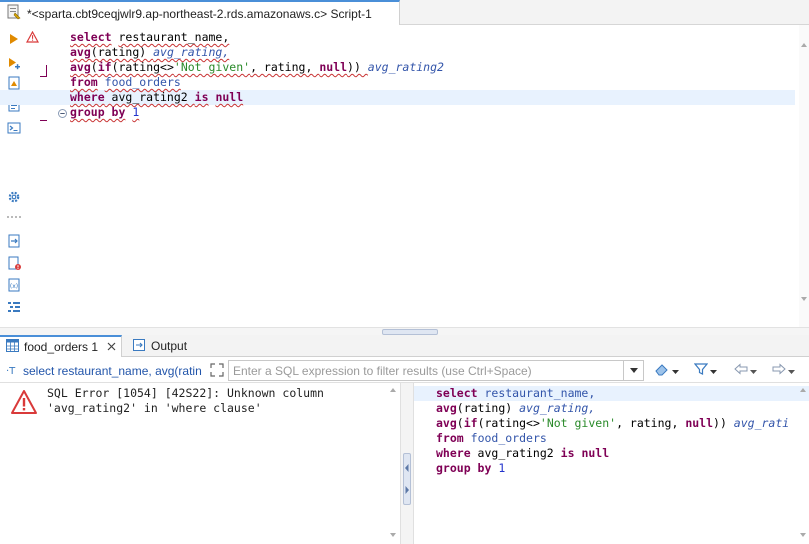 The width and height of the screenshot is (809, 544). Describe the element at coordinates (540, 393) in the screenshot. I see `sql-token: restaurant_name,` at that location.